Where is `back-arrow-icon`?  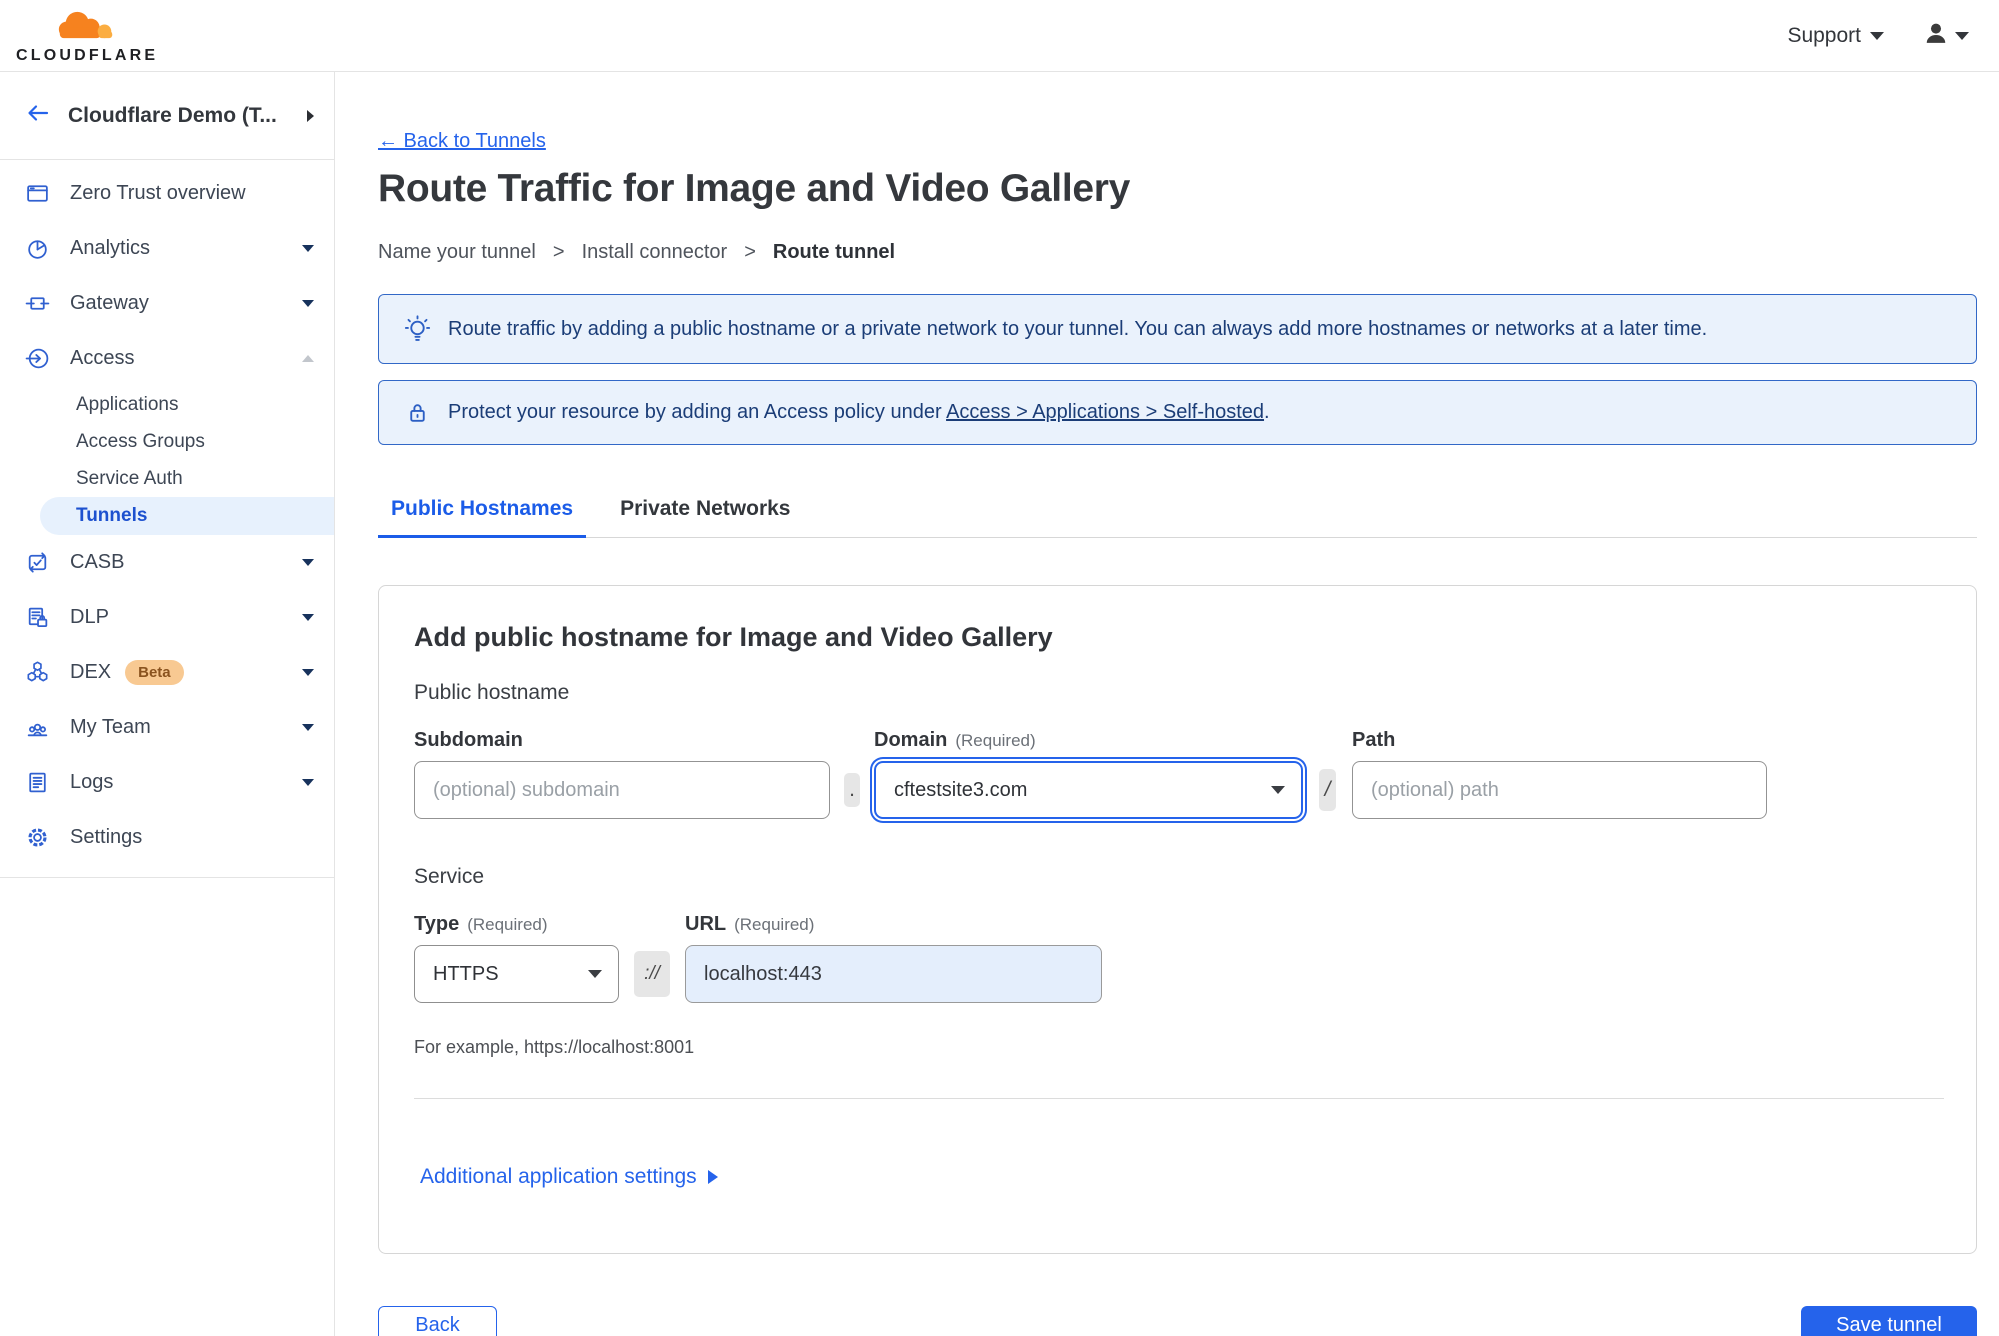
back-arrow-icon is located at coordinates (38, 115).